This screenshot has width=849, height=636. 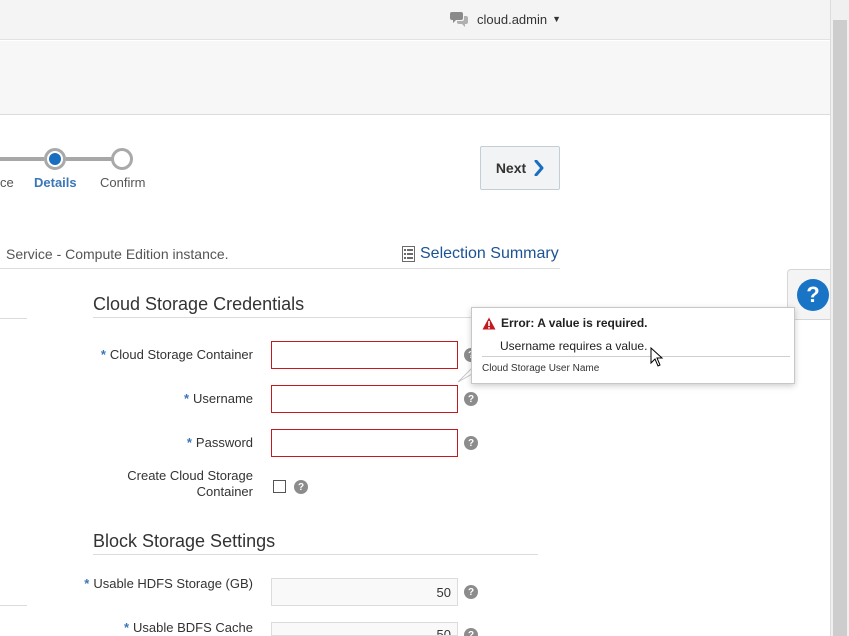 What do you see at coordinates (190, 483) in the screenshot?
I see `create-container-label: Create Cloud Storage Container` at bounding box center [190, 483].